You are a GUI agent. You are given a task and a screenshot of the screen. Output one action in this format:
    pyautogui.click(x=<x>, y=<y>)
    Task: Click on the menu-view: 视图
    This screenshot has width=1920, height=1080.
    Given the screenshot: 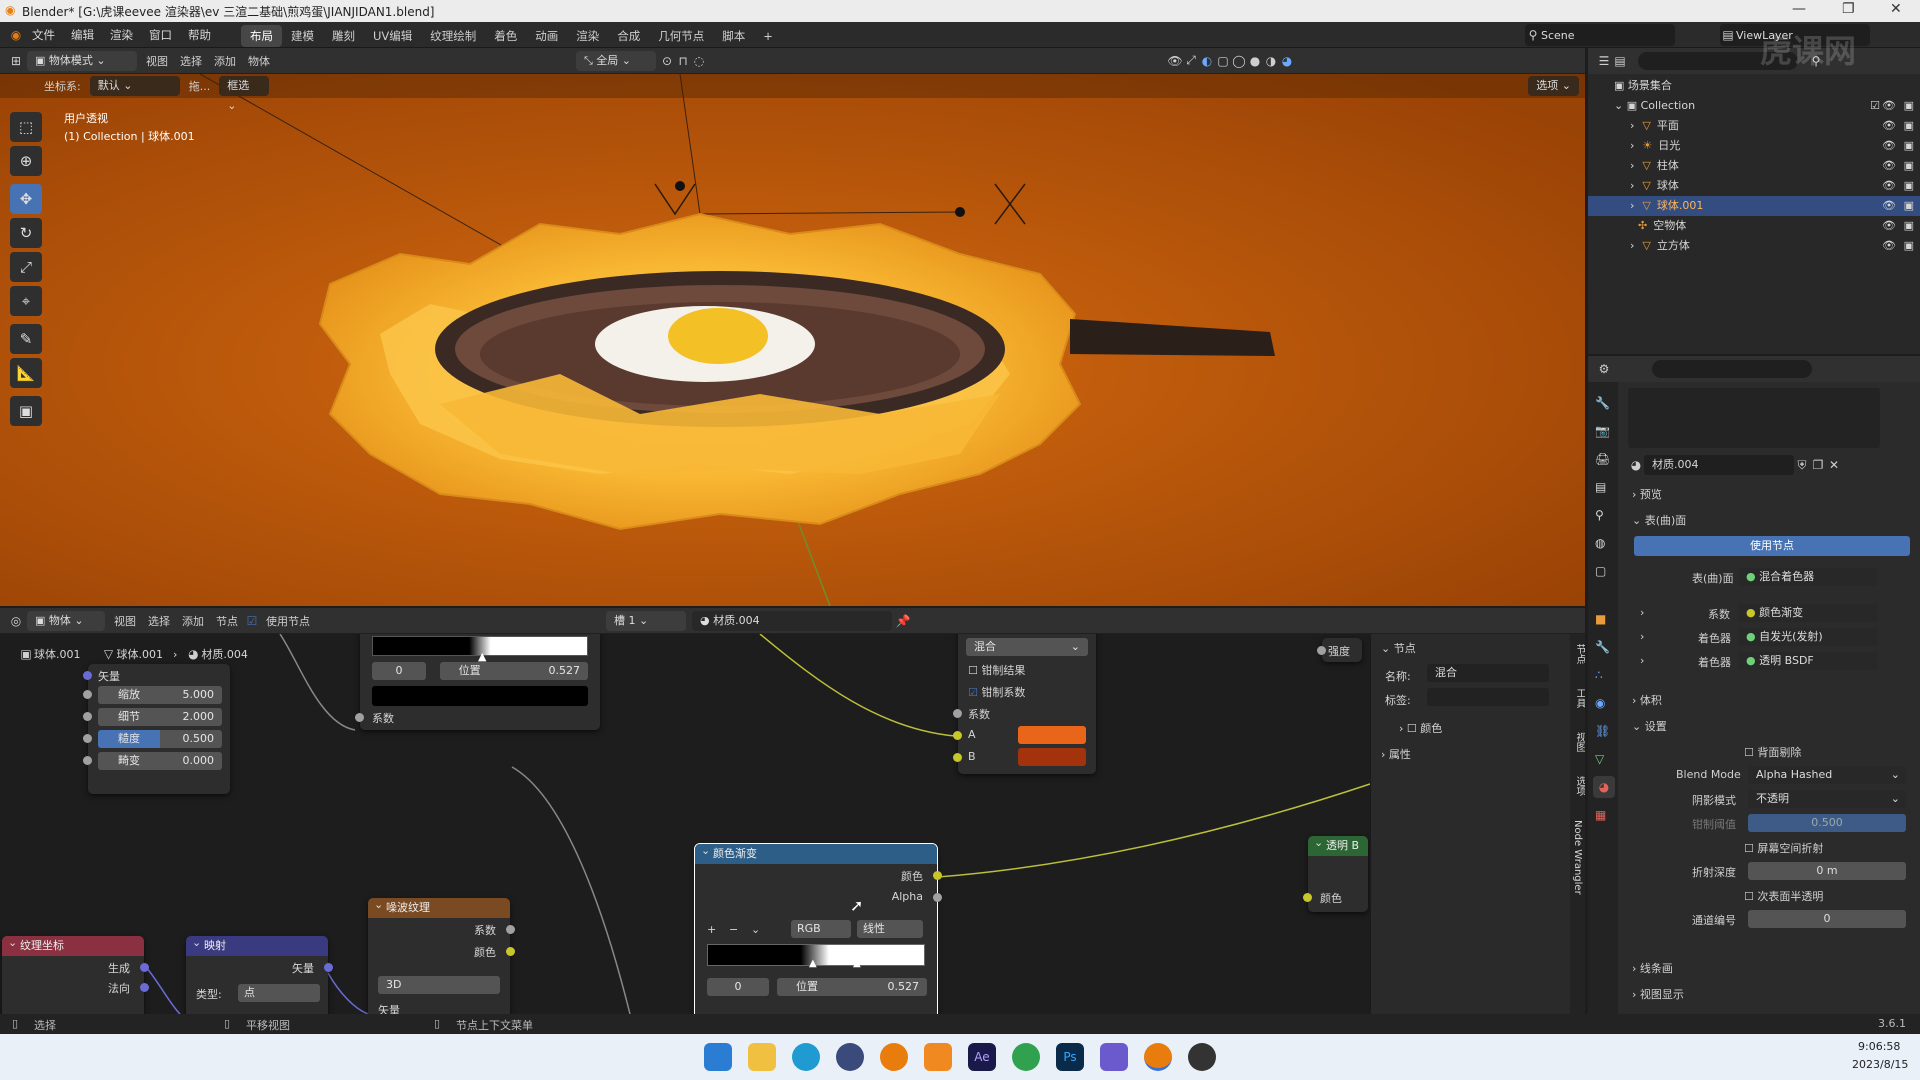 What is the action you would take?
    pyautogui.click(x=157, y=61)
    